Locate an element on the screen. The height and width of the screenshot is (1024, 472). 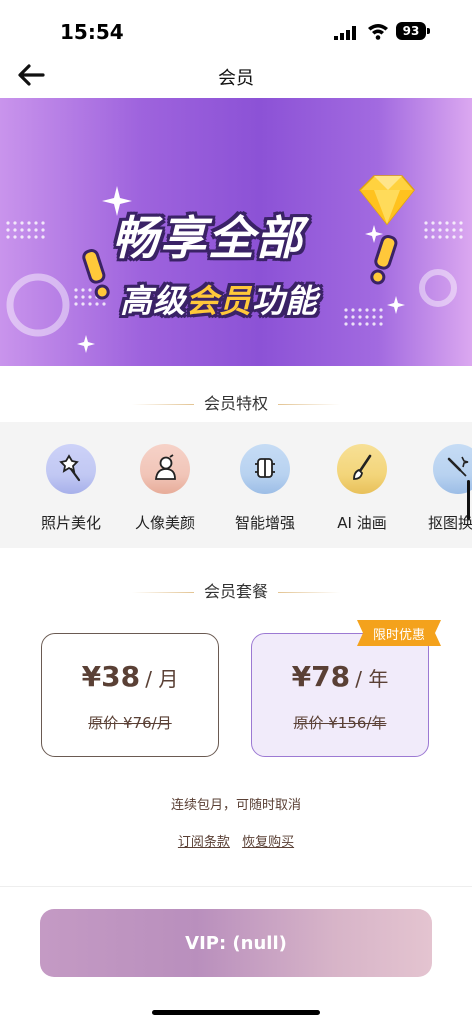
privilege-photo-beautify: 照片美化 is located at coordinates (71, 488).